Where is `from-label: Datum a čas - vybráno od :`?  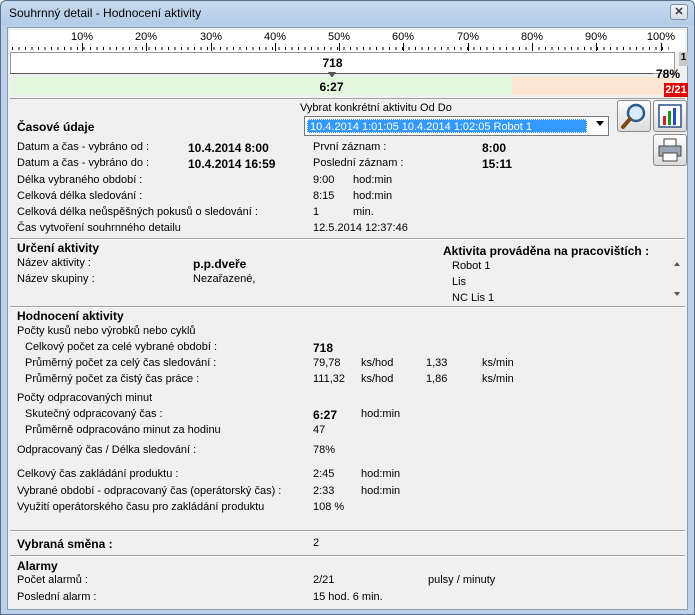 from-label: Datum a čas - vybráno od : is located at coordinates (83, 147).